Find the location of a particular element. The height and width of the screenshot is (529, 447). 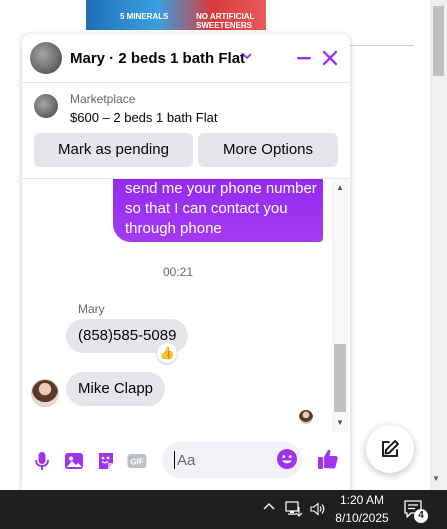

compose-icon is located at coordinates (390, 448).